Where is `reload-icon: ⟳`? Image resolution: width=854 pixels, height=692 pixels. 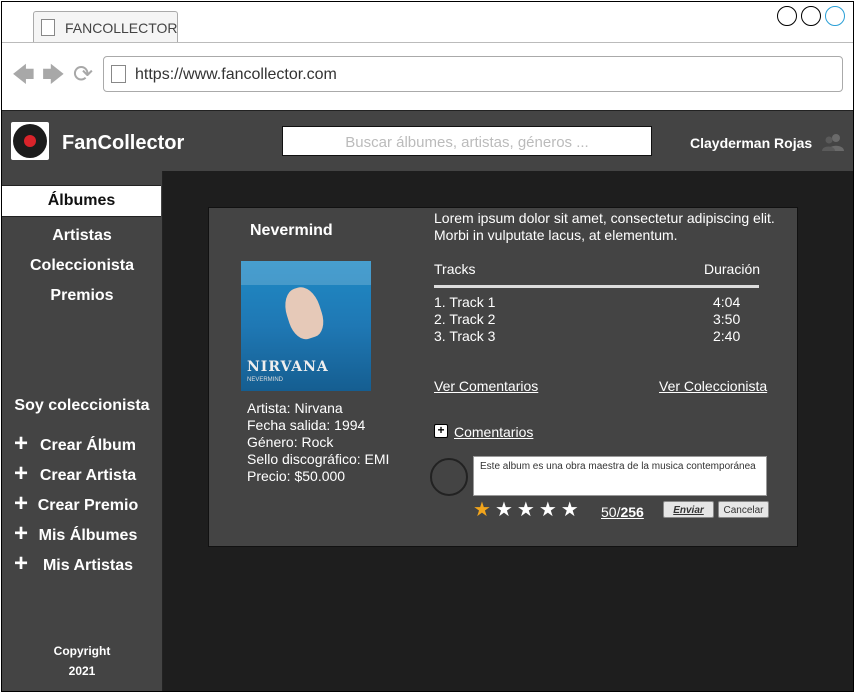 reload-icon: ⟳ is located at coordinates (83, 75).